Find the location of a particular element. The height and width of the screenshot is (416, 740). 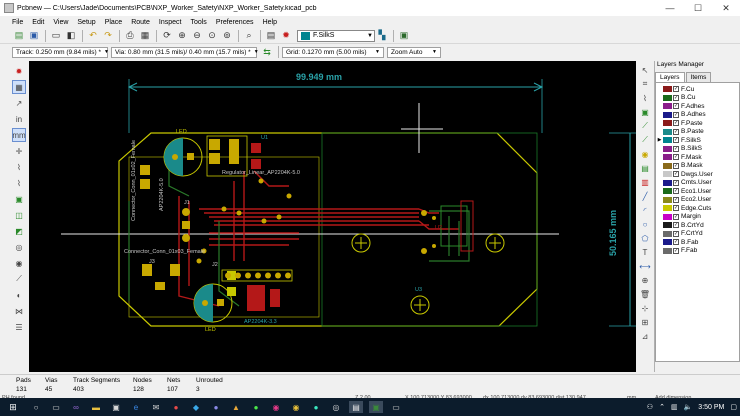

add-target-icon: ⊕ is located at coordinates (645, 280).